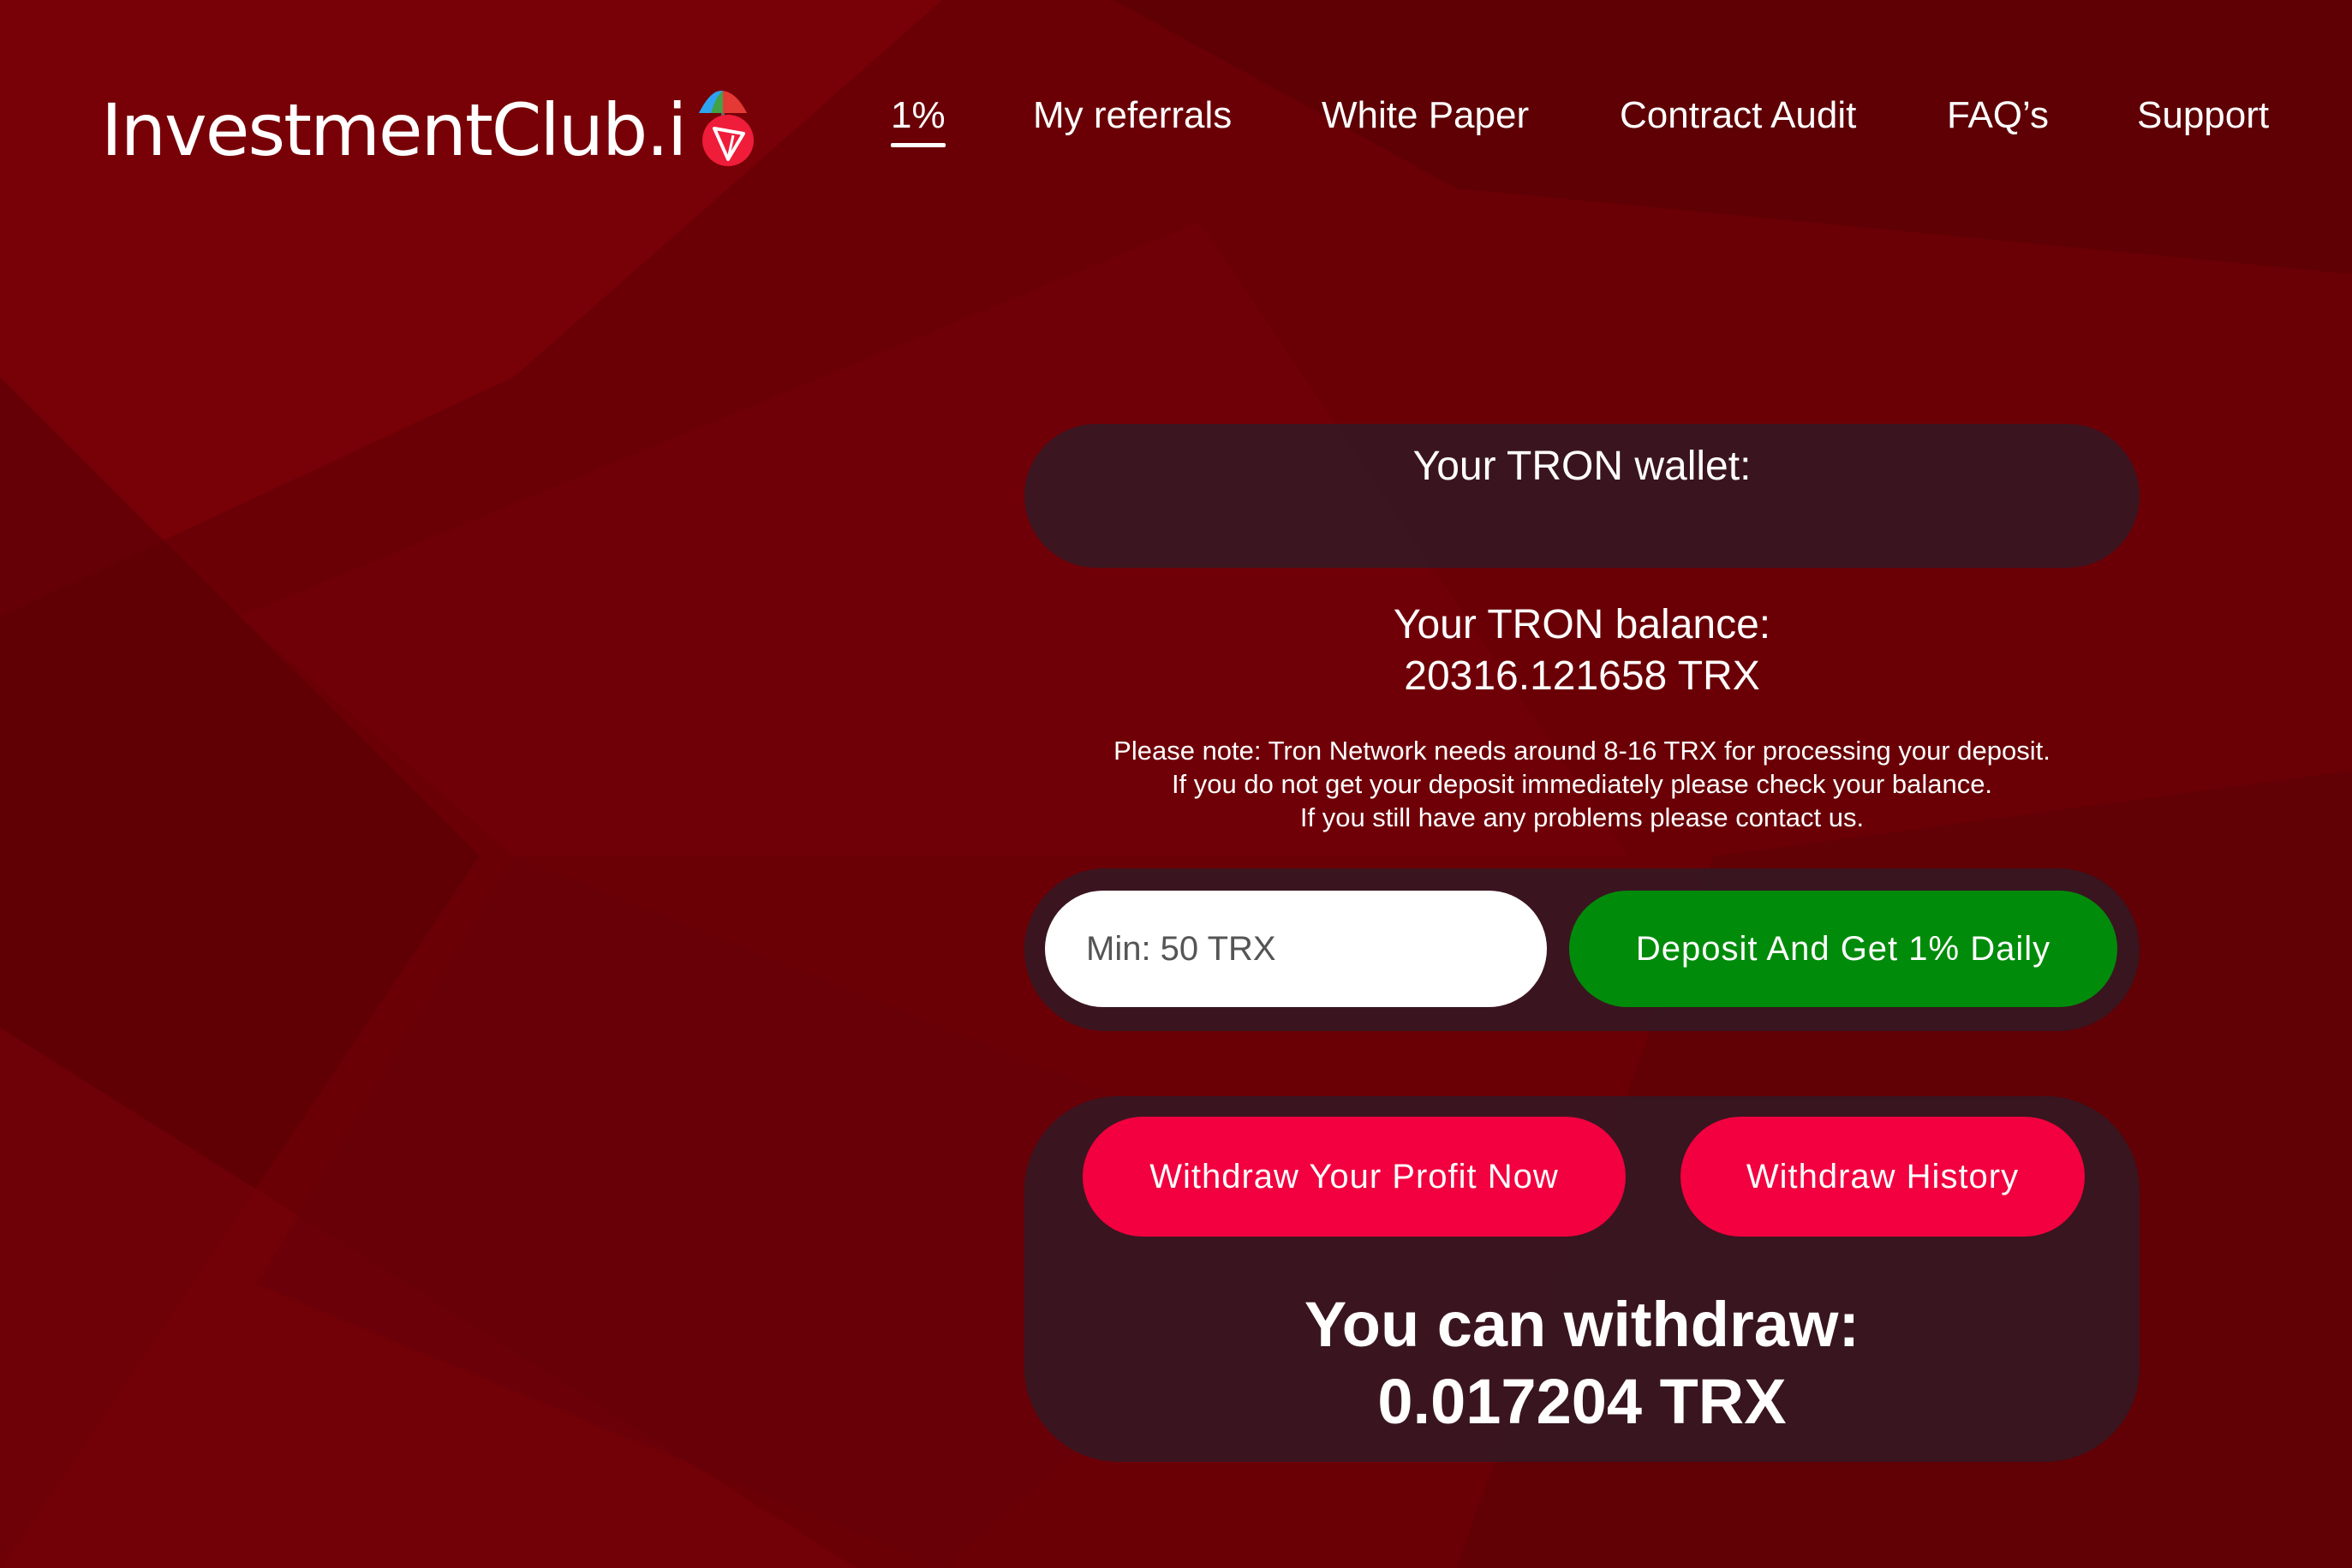 The image size is (2352, 1568). Describe the element at coordinates (1582, 496) in the screenshot. I see `wallet-panel: Your TRON wallet:` at that location.